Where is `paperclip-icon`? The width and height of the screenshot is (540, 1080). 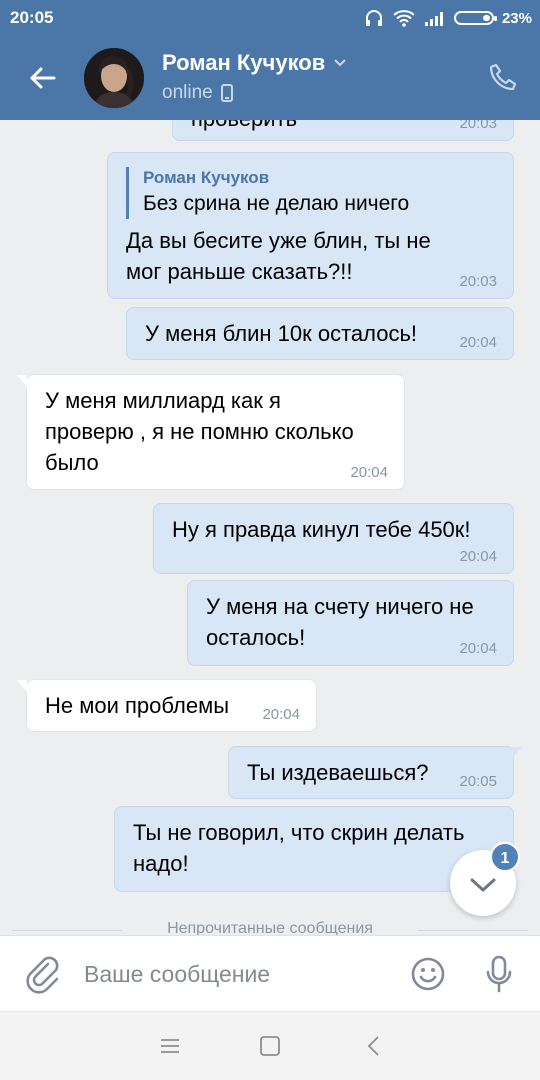 paperclip-icon is located at coordinates (42, 974).